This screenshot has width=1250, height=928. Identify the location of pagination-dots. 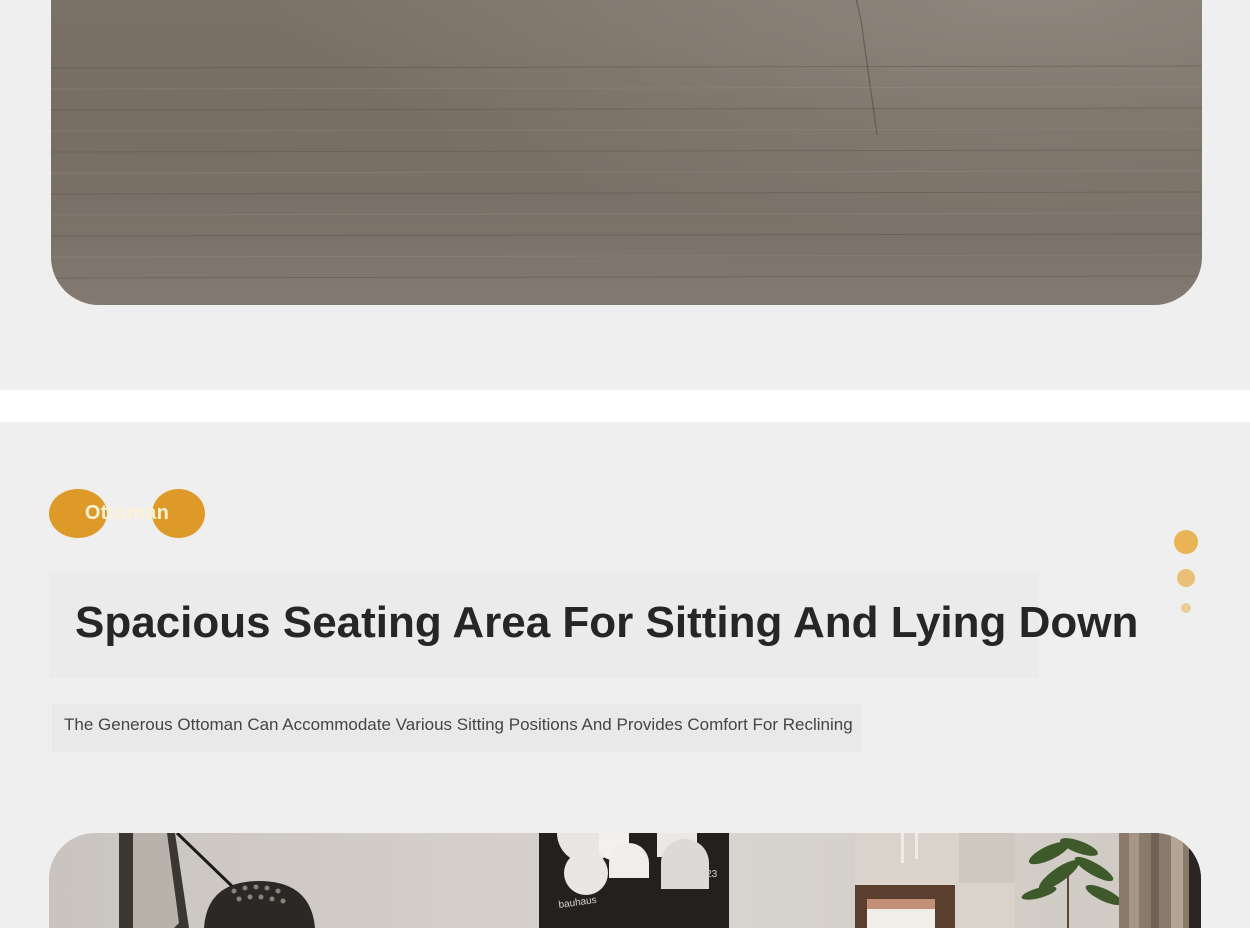
(1186, 573).